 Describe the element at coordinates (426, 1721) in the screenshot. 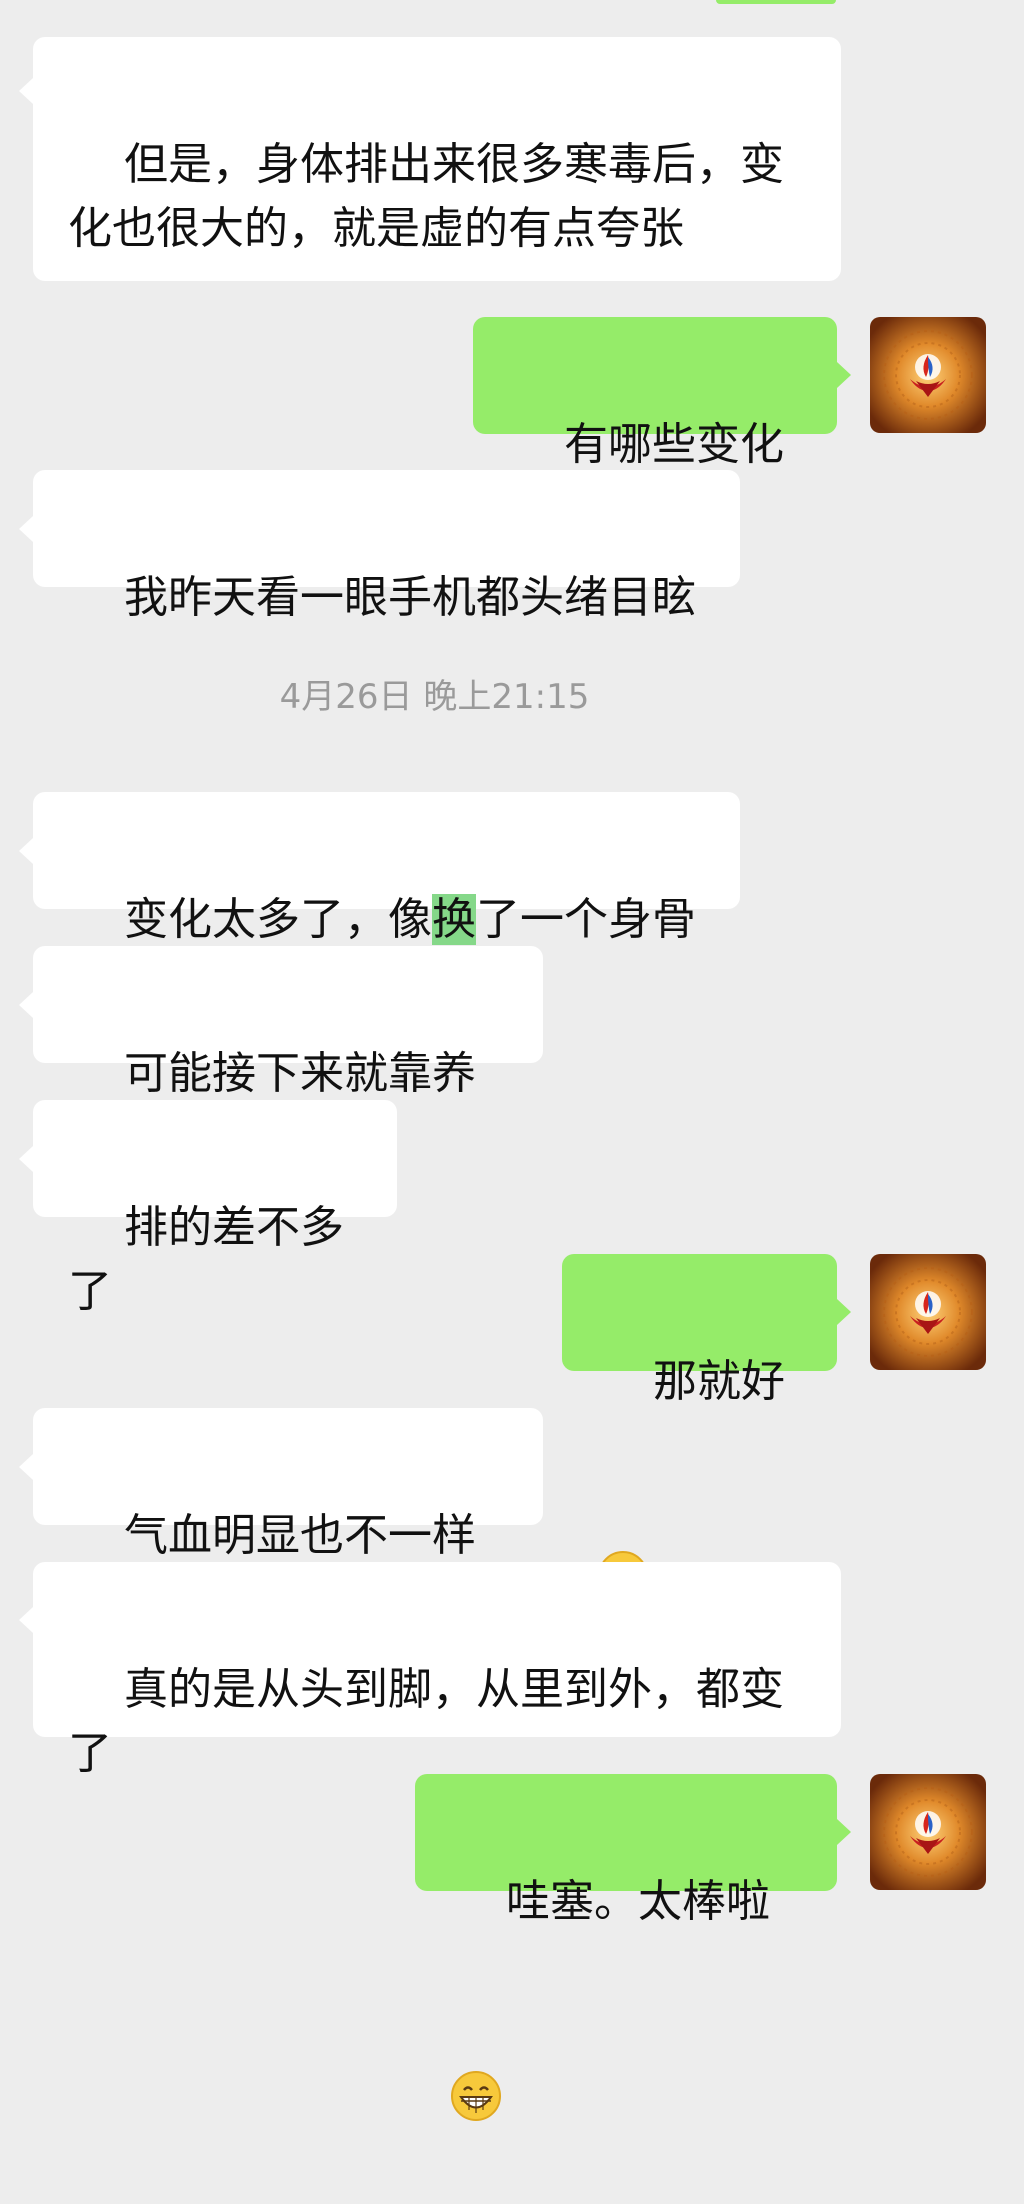

I see `message-text: 真的是从头到脚，从里到外，都变了` at that location.